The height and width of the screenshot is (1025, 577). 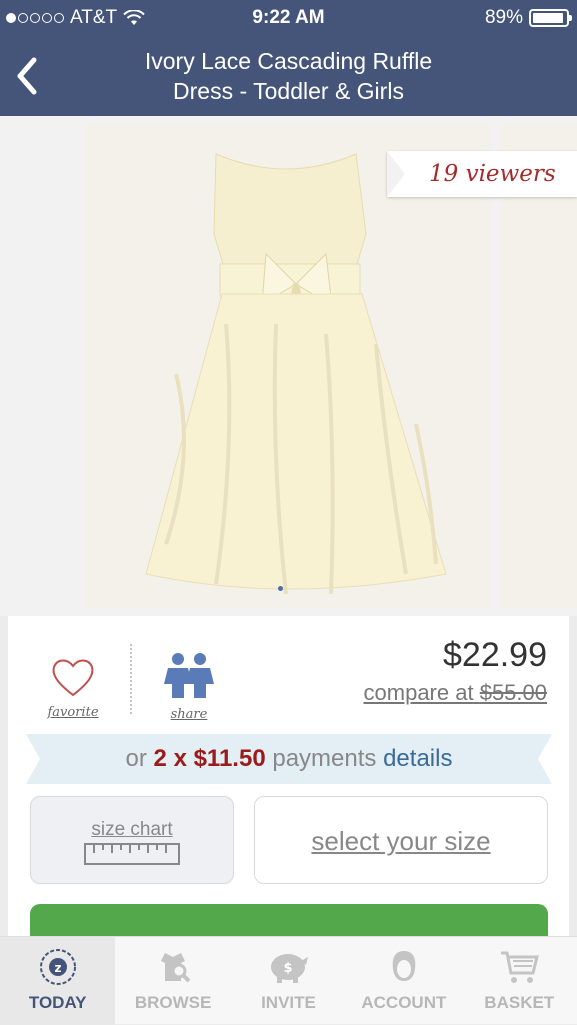 I want to click on tab-invite-label: INVITE, so click(x=288, y=1002).